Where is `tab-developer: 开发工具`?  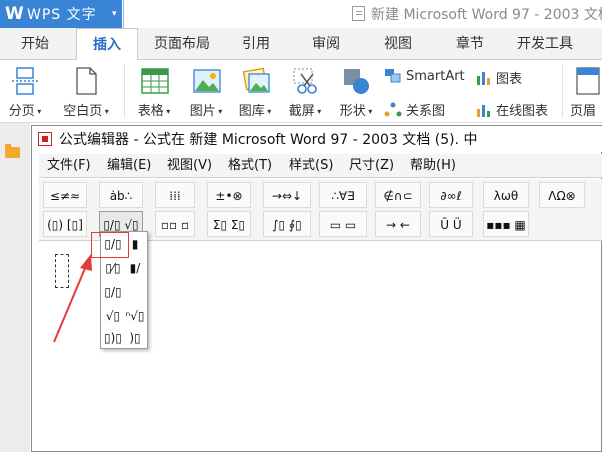 tab-developer: 开发工具 is located at coordinates (545, 44).